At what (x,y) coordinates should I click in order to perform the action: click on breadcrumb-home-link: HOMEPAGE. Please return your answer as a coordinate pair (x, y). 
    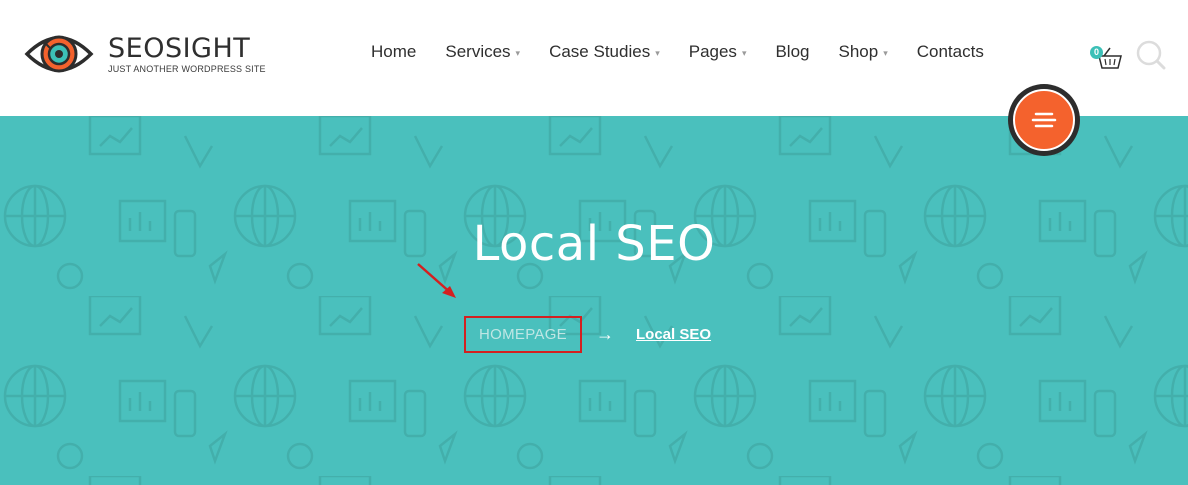
    Looking at the image, I should click on (523, 334).